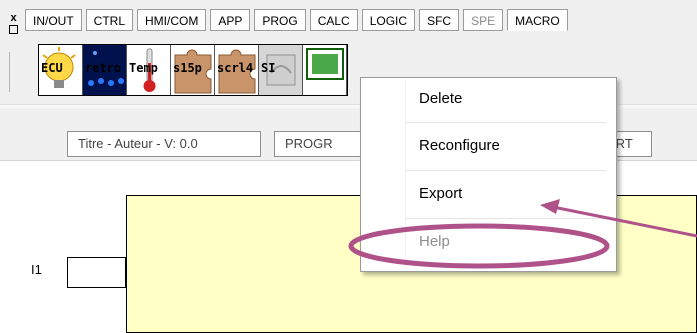 This screenshot has width=697, height=333. I want to click on macro-palette: ECU retro Temp s15p scrl4 SI, so click(193, 70).